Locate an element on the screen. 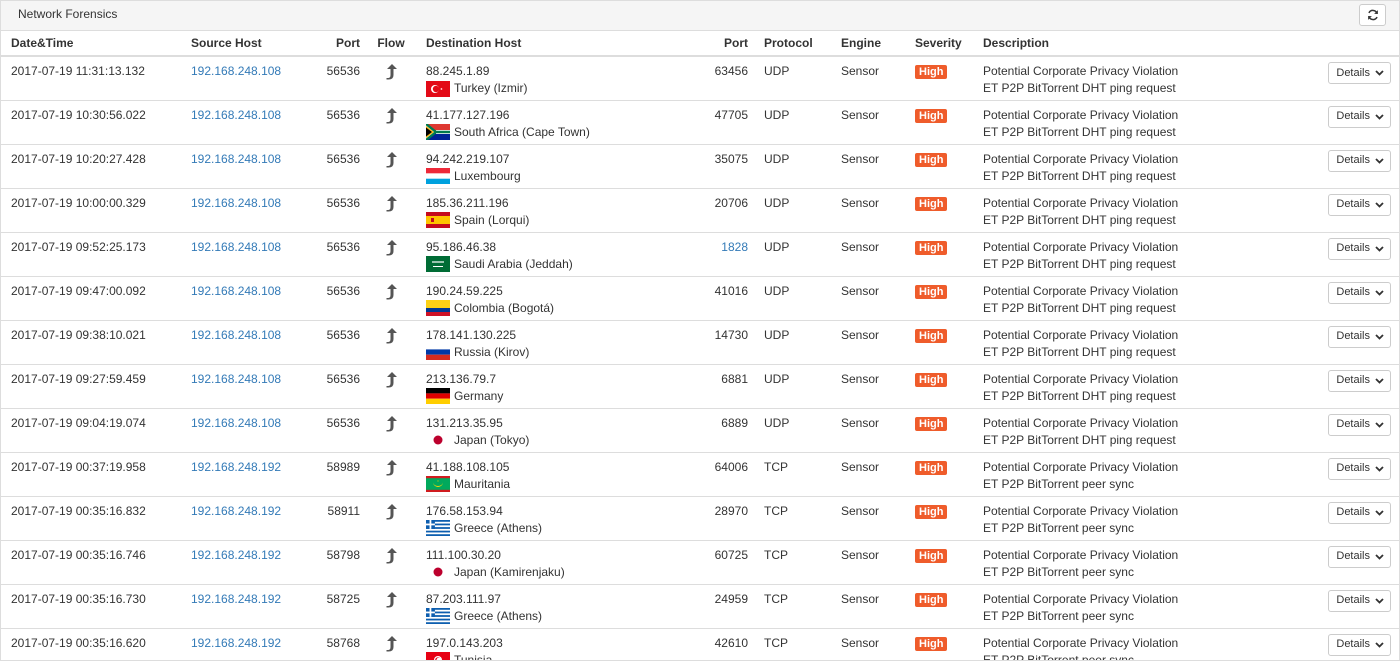 This screenshot has width=1400, height=661. col-header-engine: Engine is located at coordinates (868, 44).